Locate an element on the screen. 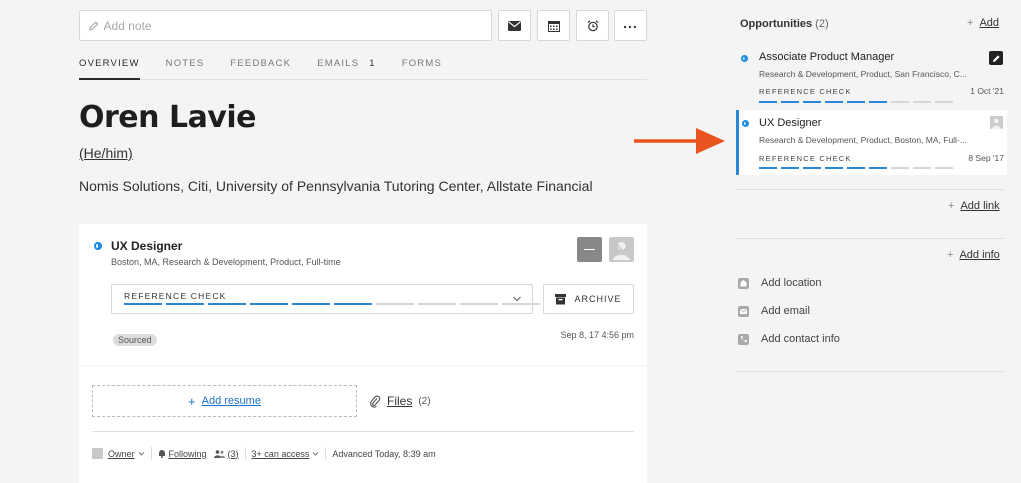 The width and height of the screenshot is (1021, 483). add-link-button: + Add link is located at coordinates (974, 206).